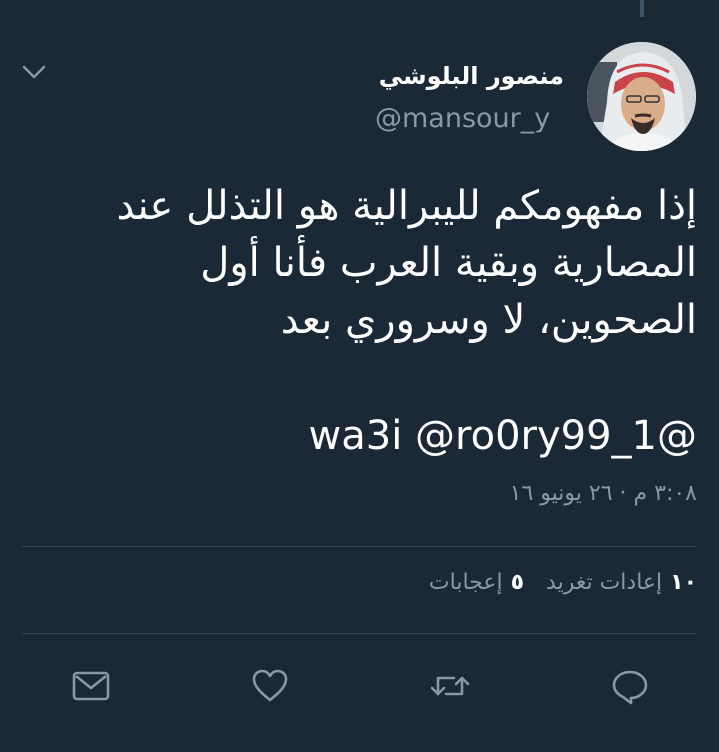  I want to click on tweet-mentions: @1_wa3i @ro0ry99, so click(503, 436).